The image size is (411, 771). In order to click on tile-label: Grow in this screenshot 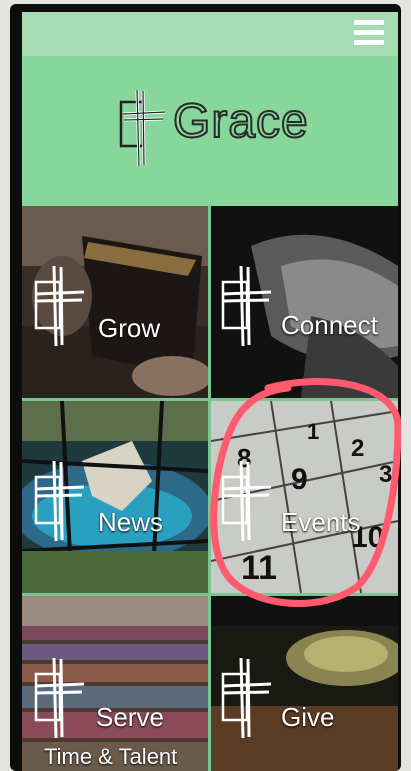, I will do `click(129, 328)`.